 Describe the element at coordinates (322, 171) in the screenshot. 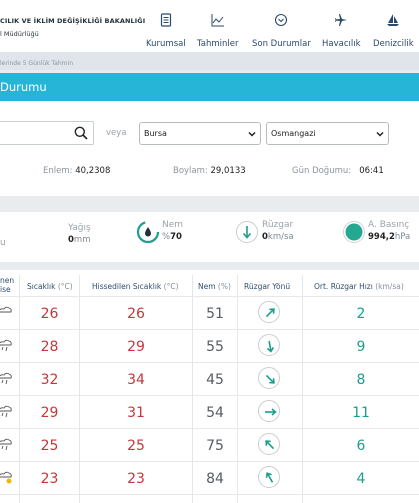

I see `sunrise-label: Gün Doğumu:` at that location.